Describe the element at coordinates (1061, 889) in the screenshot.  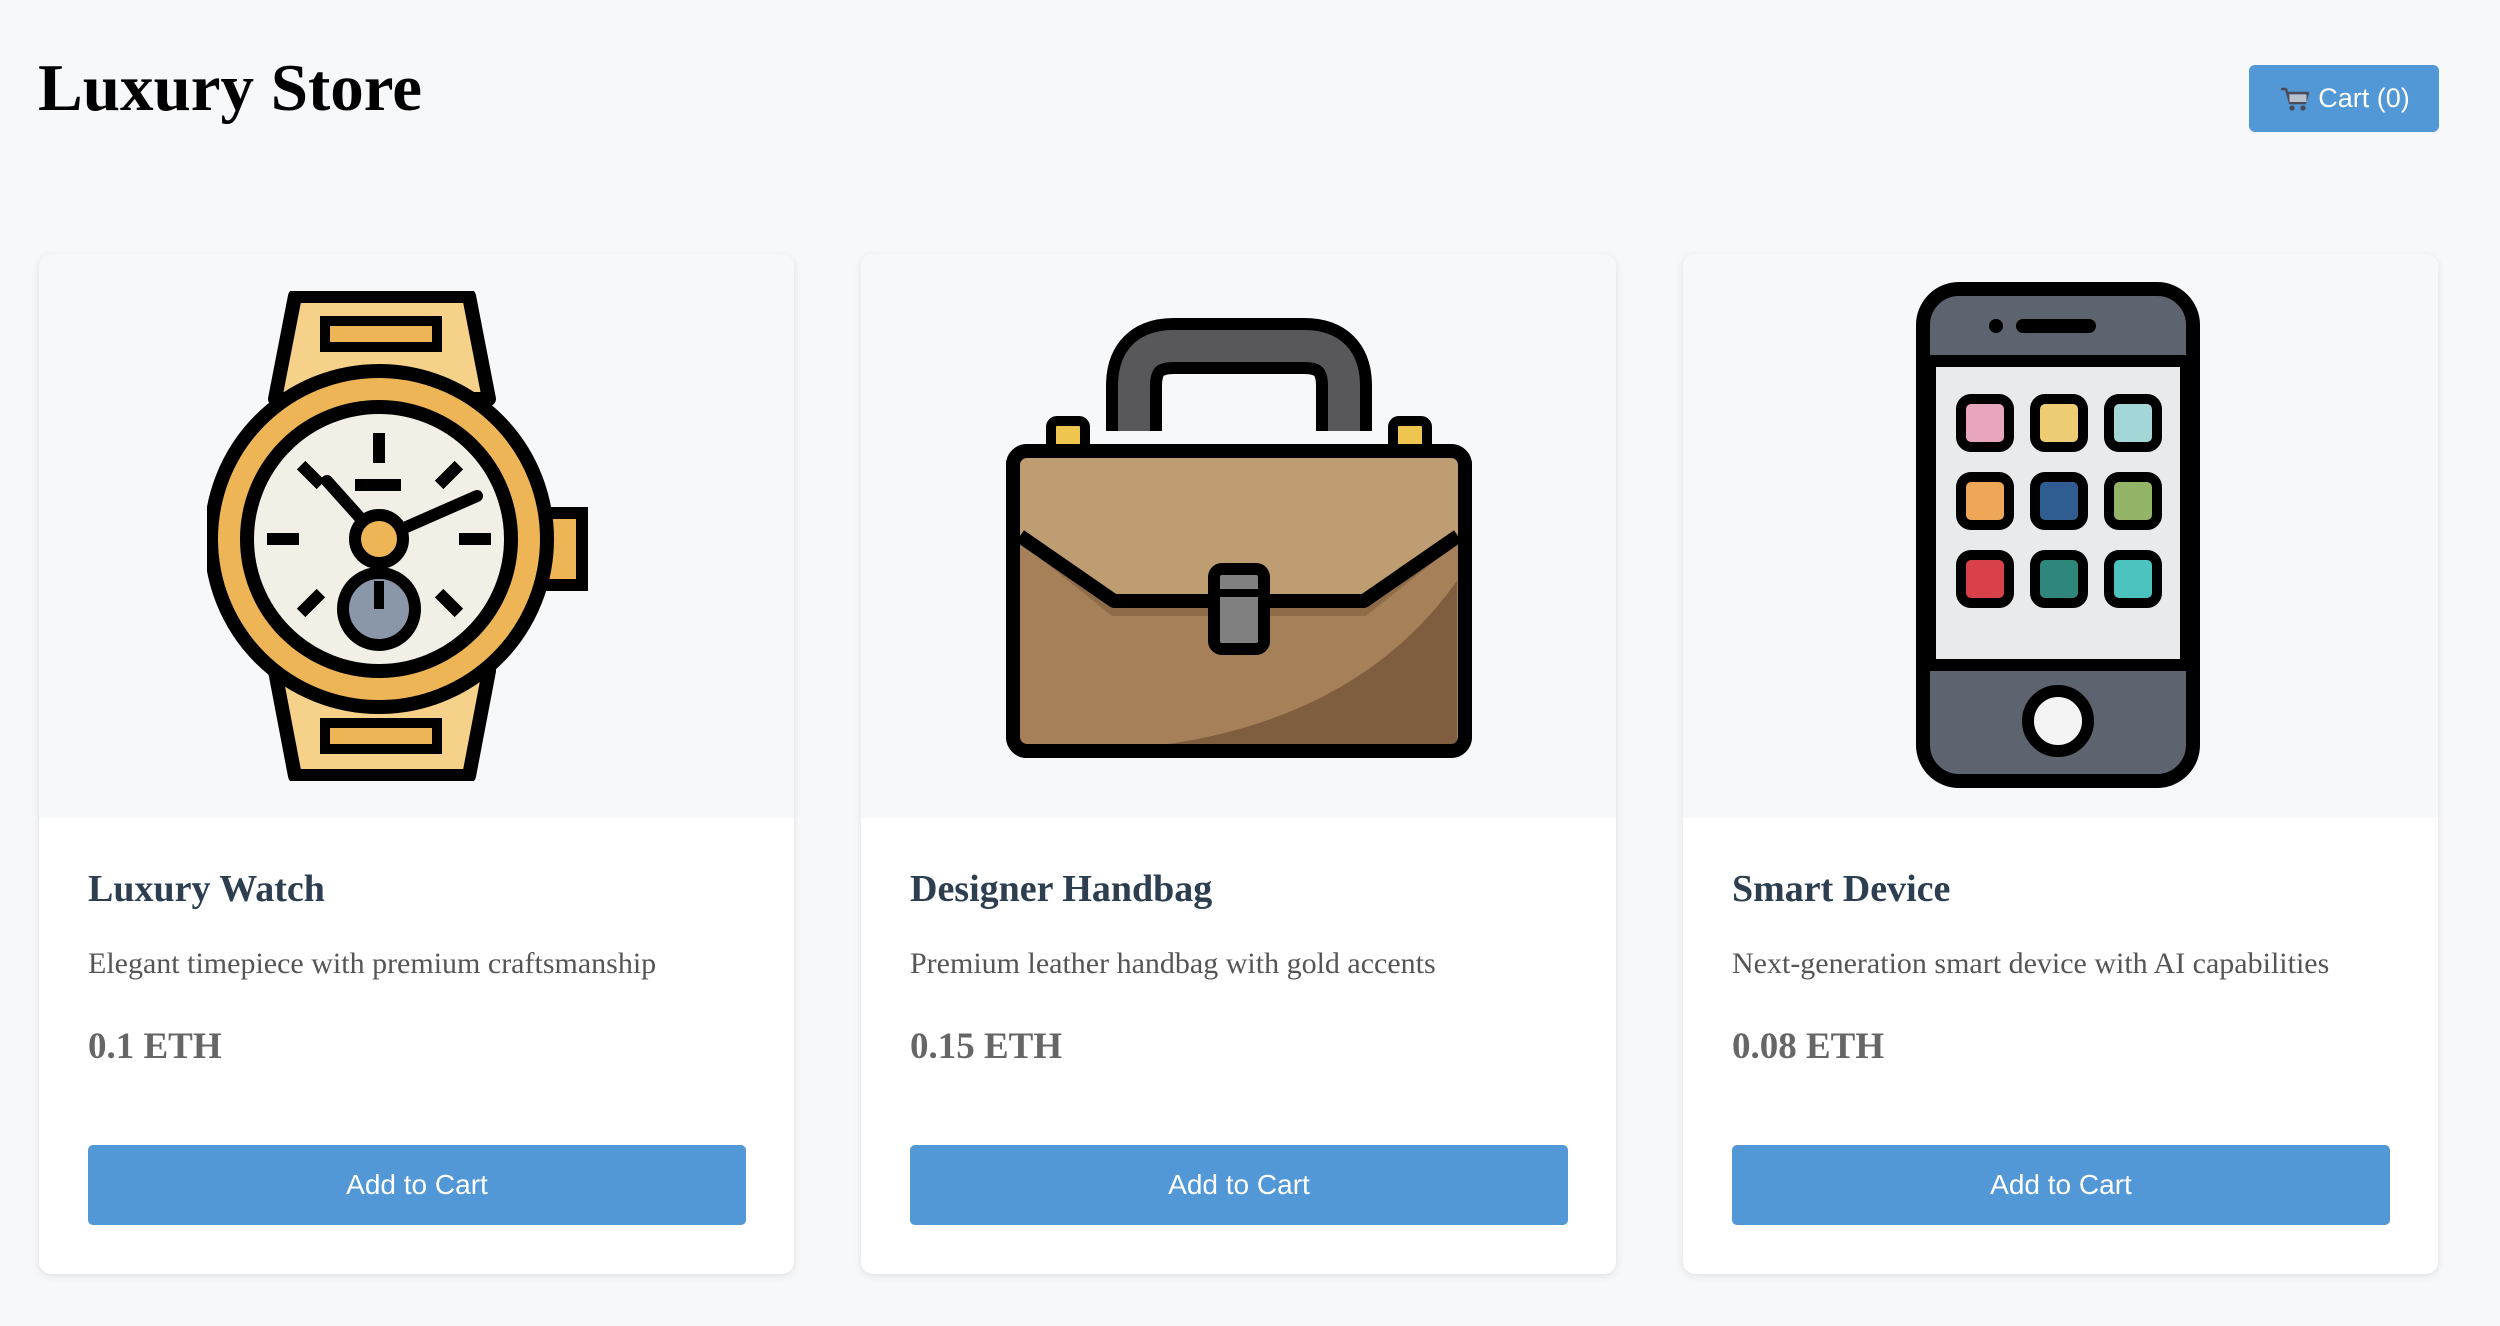
I see `product-name: Designer Handbag` at that location.